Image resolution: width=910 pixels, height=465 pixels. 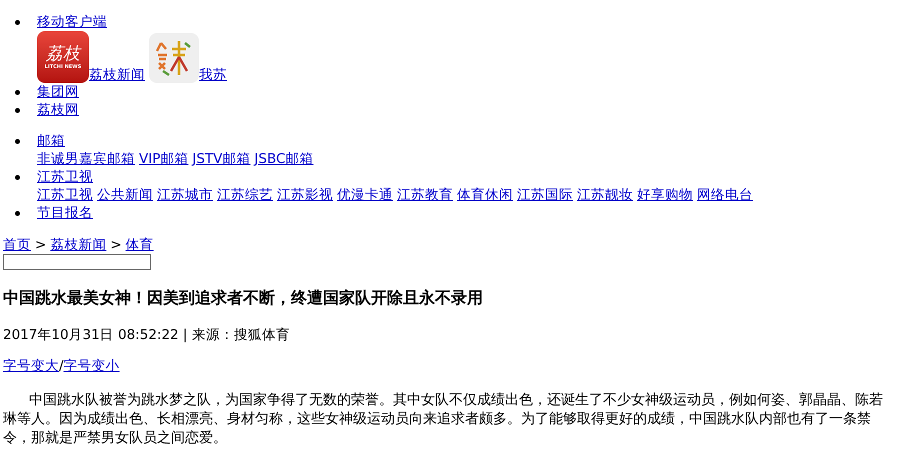 What do you see at coordinates (117, 75) in the screenshot?
I see `app-link: 荔枝新闻` at bounding box center [117, 75].